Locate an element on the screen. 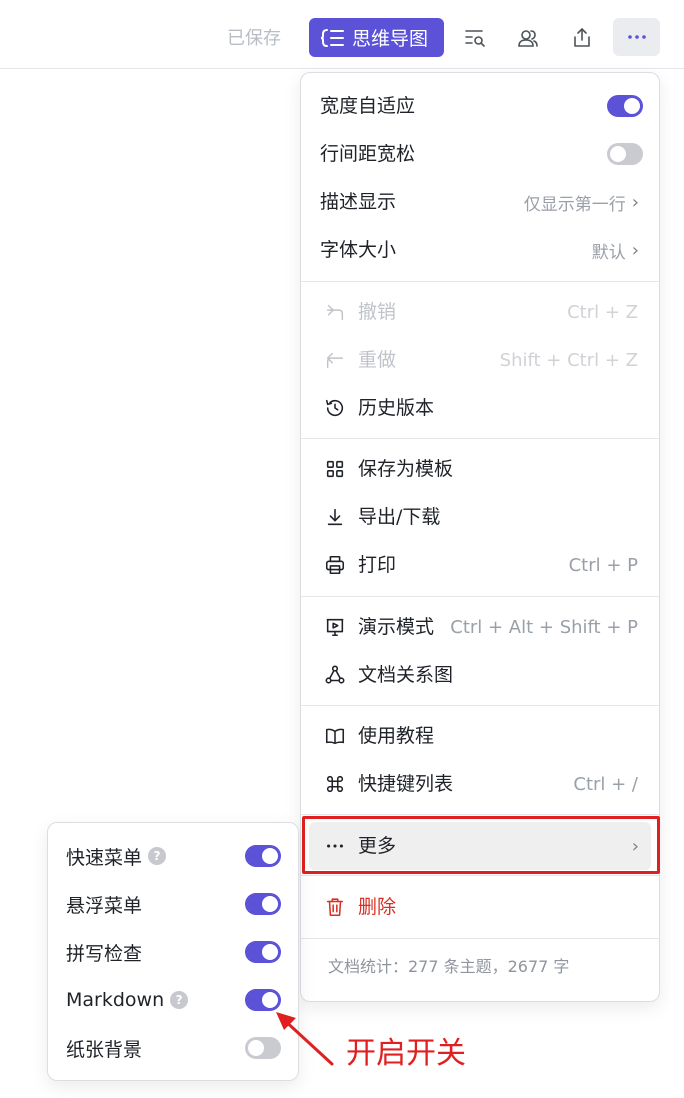 This screenshot has width=684, height=1098. menu-item-label: 删除 is located at coordinates (377, 907).